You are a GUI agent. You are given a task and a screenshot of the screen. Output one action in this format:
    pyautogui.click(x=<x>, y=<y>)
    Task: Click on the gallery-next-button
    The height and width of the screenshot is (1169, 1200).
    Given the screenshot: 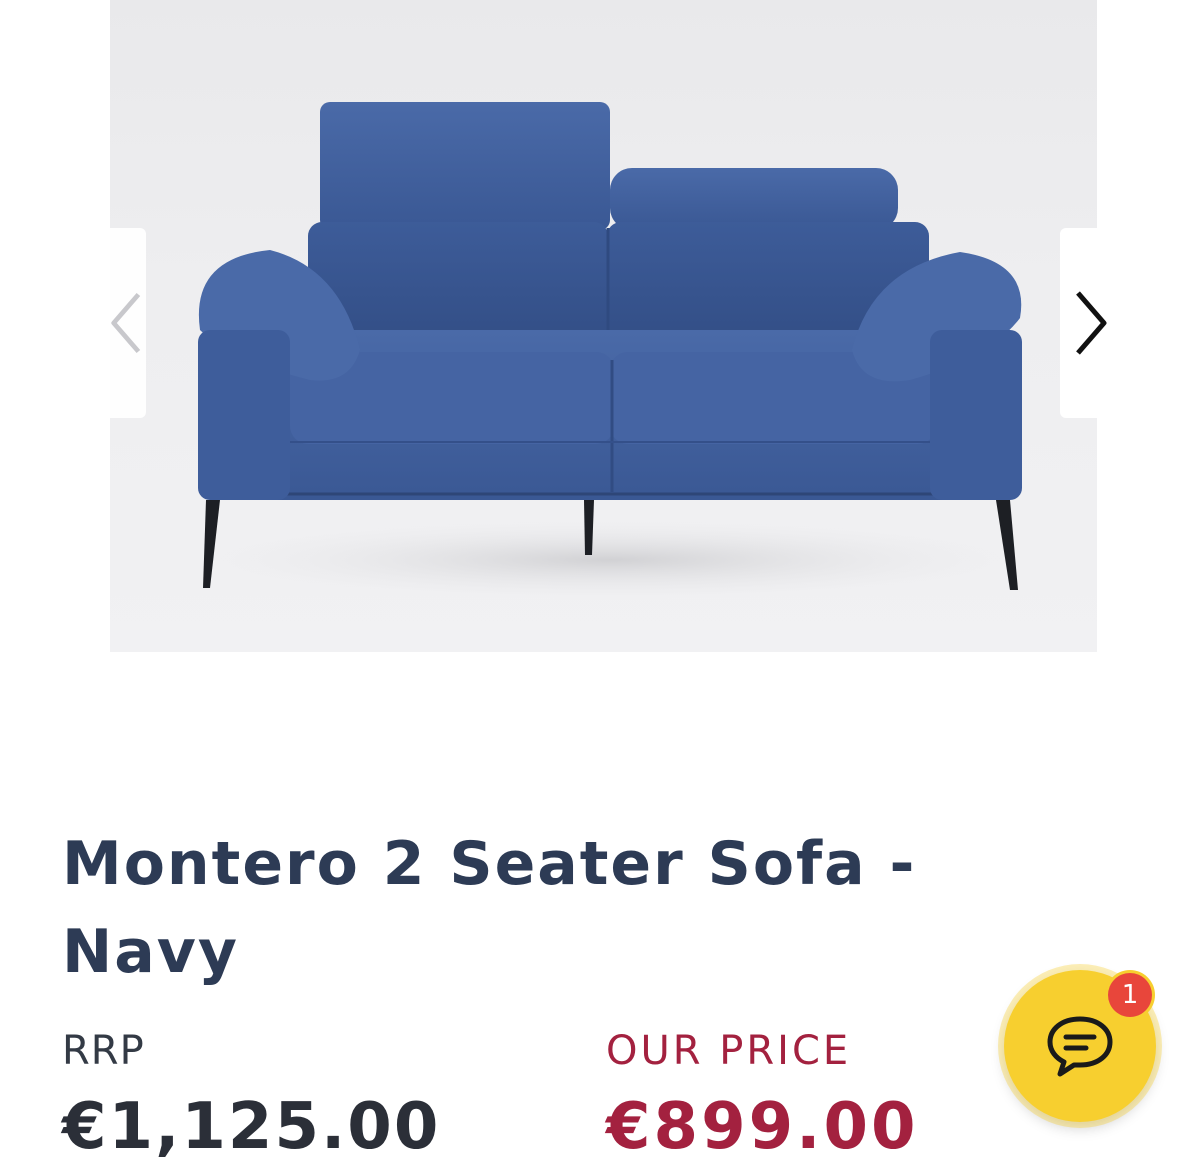 What is the action you would take?
    pyautogui.click(x=1090, y=323)
    